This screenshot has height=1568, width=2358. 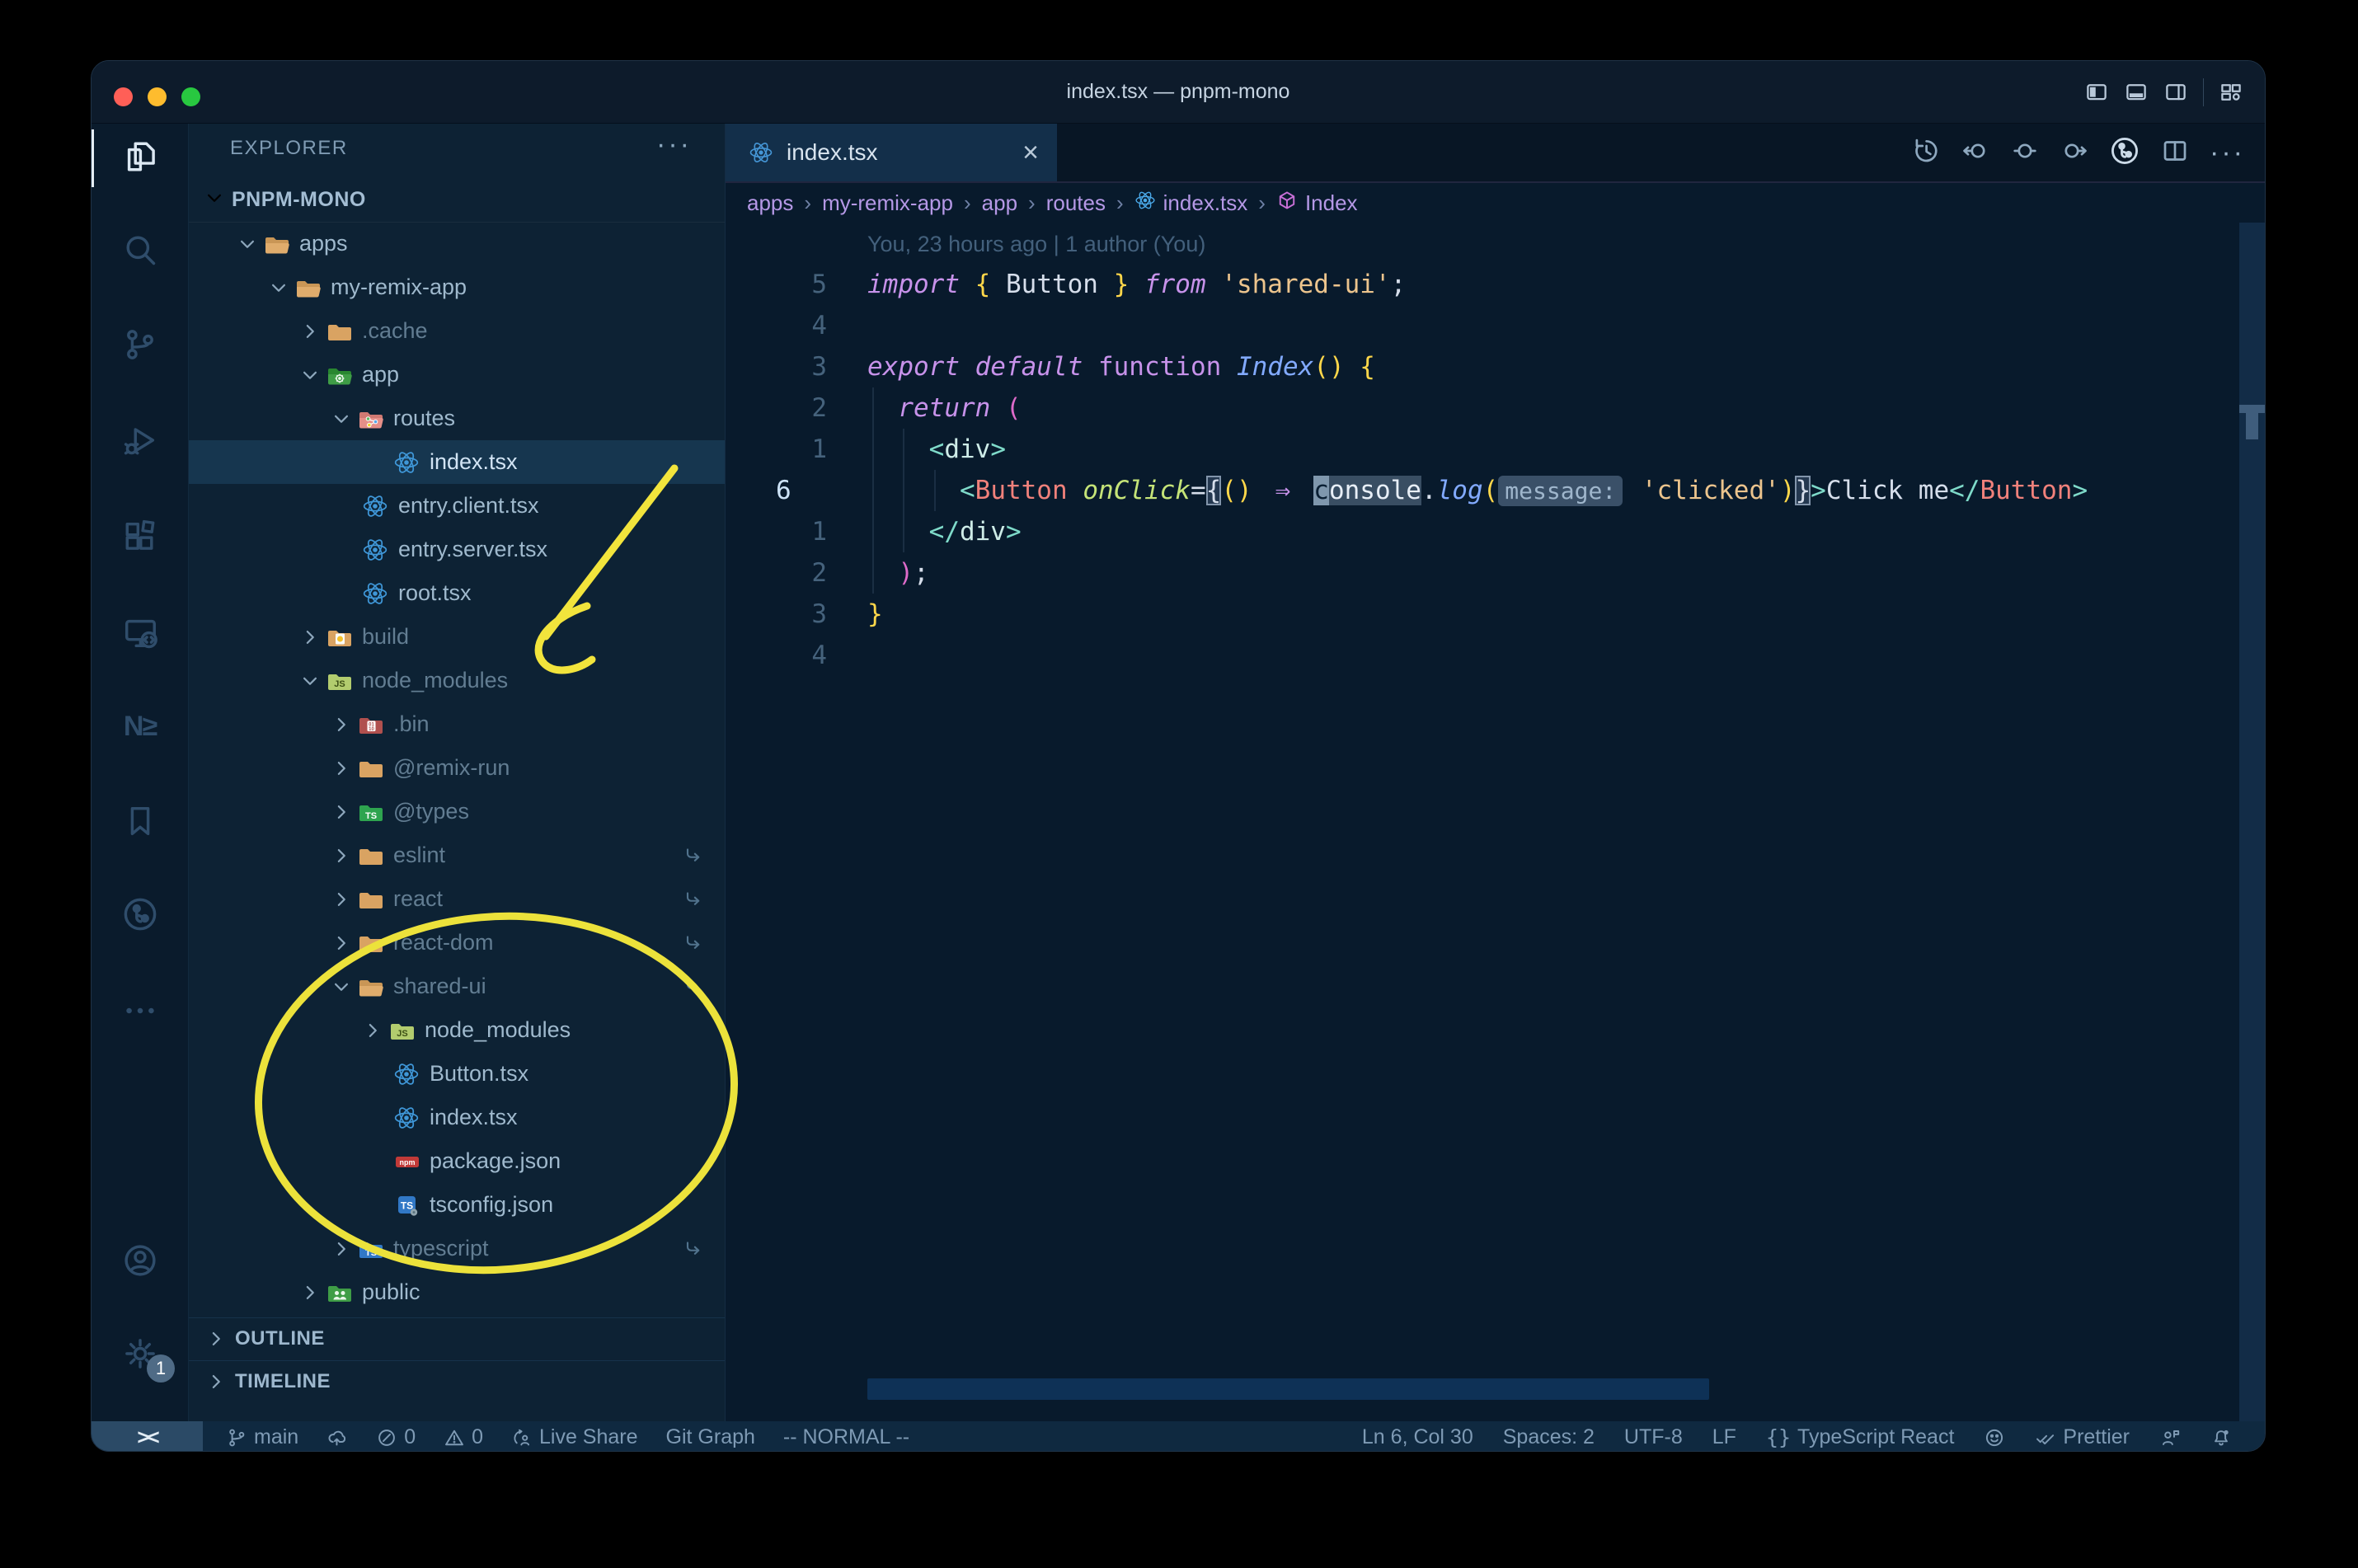 What do you see at coordinates (140, 726) in the screenshot?
I see `activity-item-nx-console: N≥` at bounding box center [140, 726].